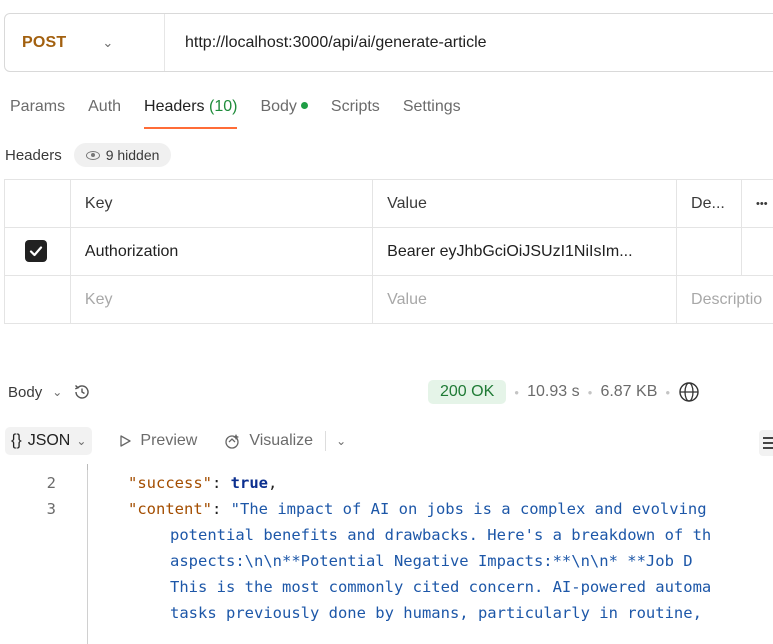  Describe the element at coordinates (467, 392) in the screenshot. I see `status-badge: 200 OK` at that location.